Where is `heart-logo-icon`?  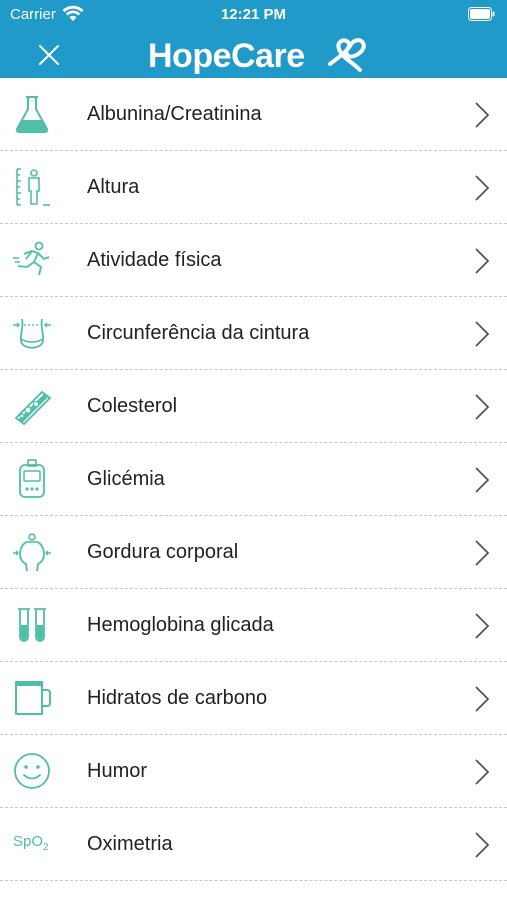 heart-logo-icon is located at coordinates (347, 55).